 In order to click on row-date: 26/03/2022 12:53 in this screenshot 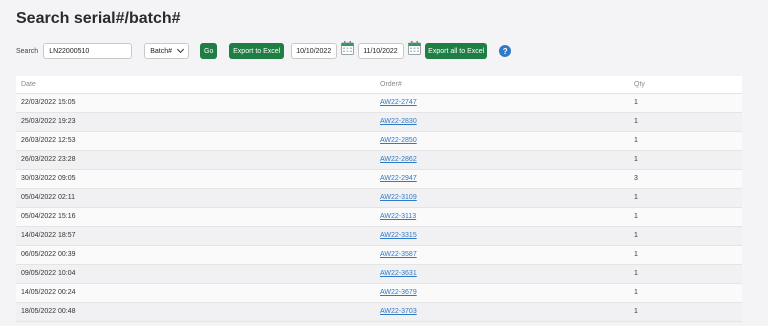, I will do `click(195, 141)`.